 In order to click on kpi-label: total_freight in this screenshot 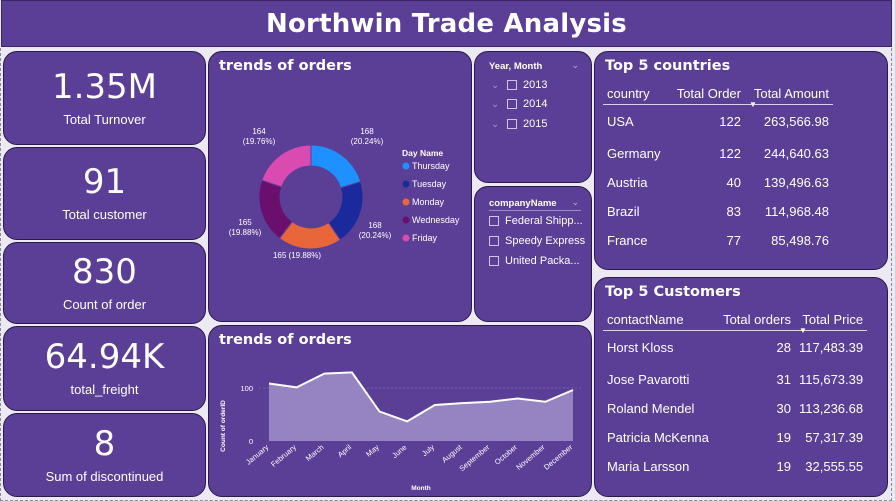, I will do `click(104, 389)`.